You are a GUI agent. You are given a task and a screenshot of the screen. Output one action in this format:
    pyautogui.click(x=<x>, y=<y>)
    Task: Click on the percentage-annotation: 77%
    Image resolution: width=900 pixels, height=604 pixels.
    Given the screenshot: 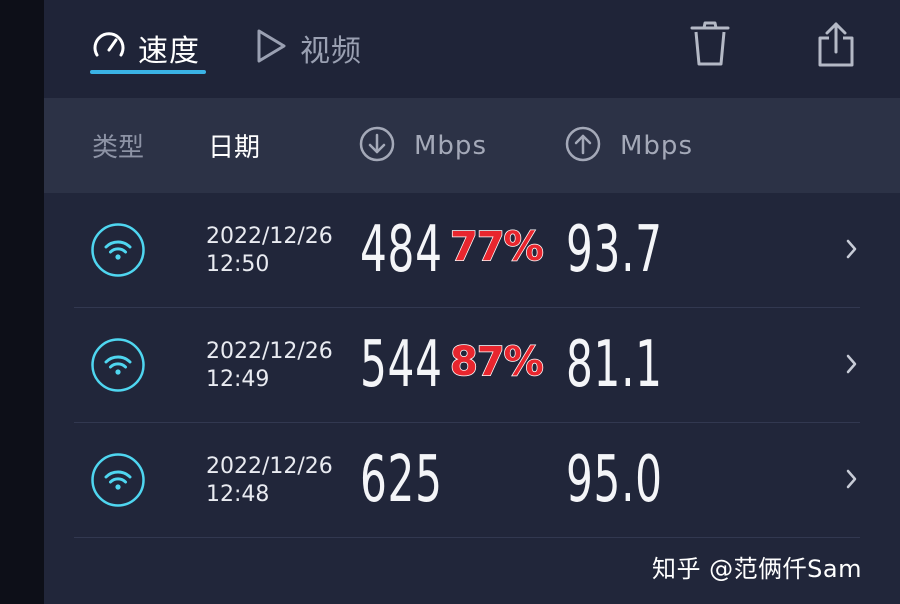 What is the action you would take?
    pyautogui.click(x=496, y=247)
    